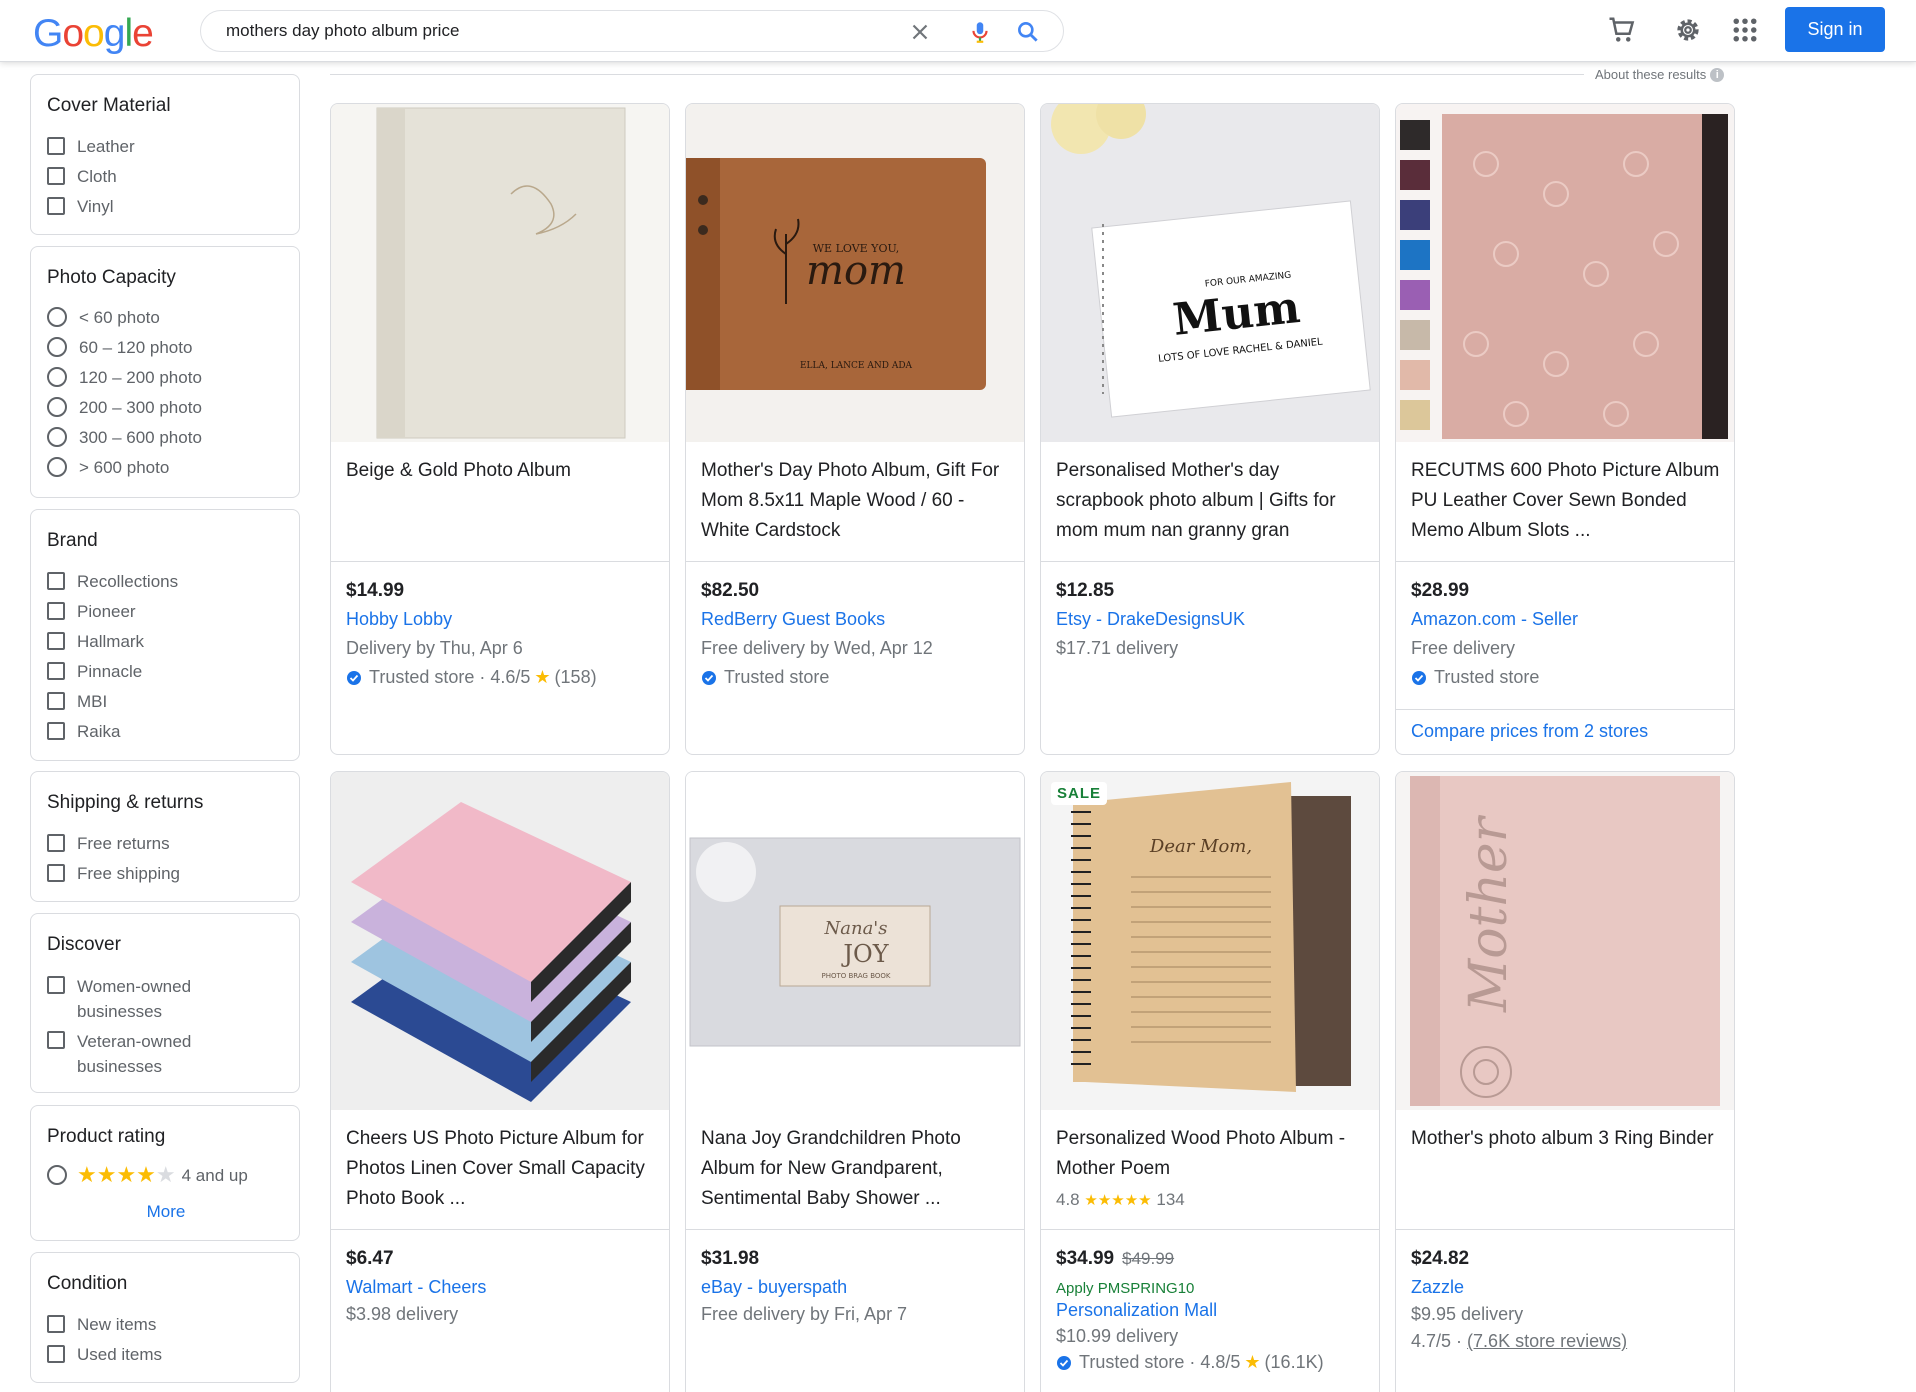 This screenshot has width=1916, height=1392. What do you see at coordinates (101, 1325) in the screenshot?
I see `filter-option-new: New items` at bounding box center [101, 1325].